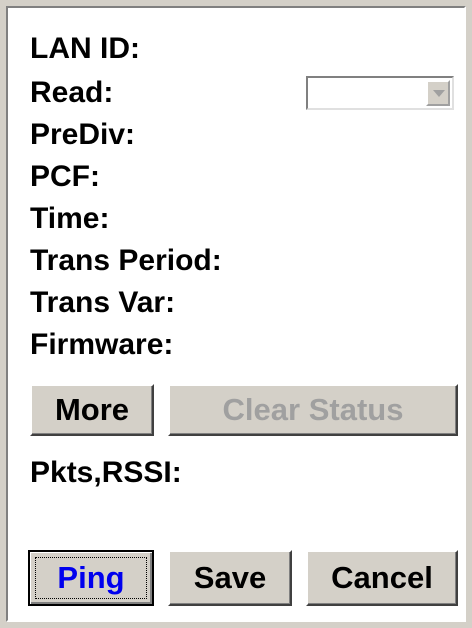  Describe the element at coordinates (103, 302) in the screenshot. I see `trans-var-label: Trans Var:` at that location.